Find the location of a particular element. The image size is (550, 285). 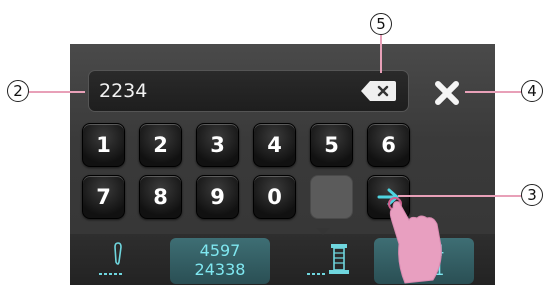

key-6: 6 is located at coordinates (388, 145).